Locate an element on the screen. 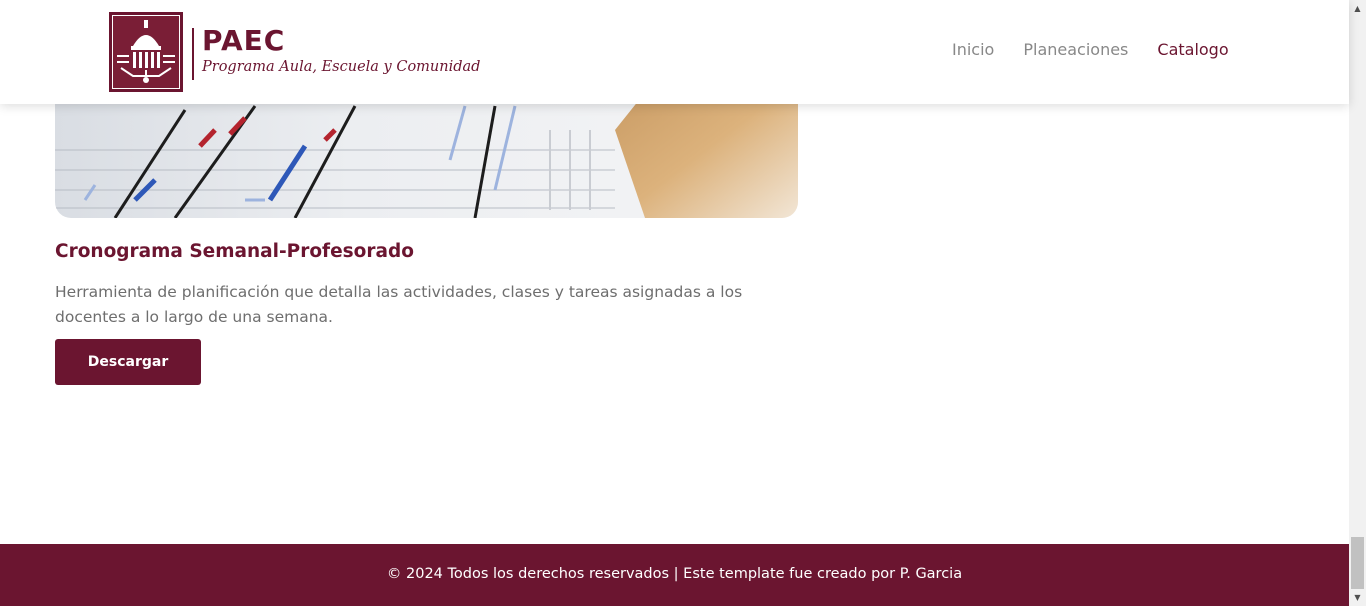  logo: PAEC Programa Aula, Escuela y Comunidad is located at coordinates (294, 52).